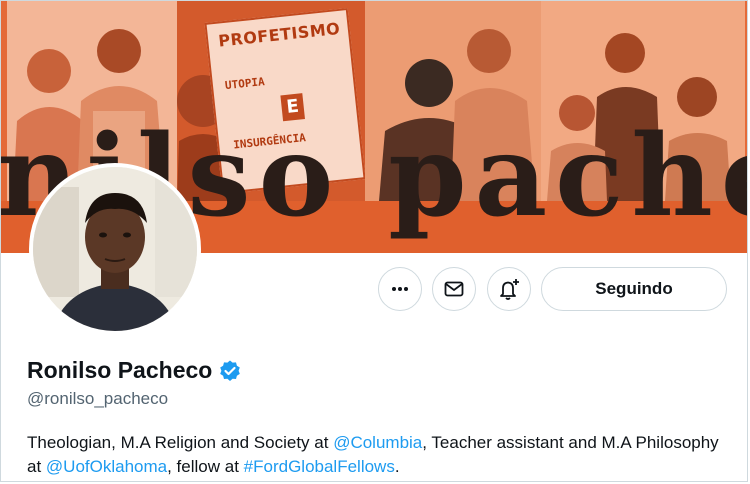 The image size is (750, 484). Describe the element at coordinates (230, 370) in the screenshot. I see `verified-badge-icon` at that location.